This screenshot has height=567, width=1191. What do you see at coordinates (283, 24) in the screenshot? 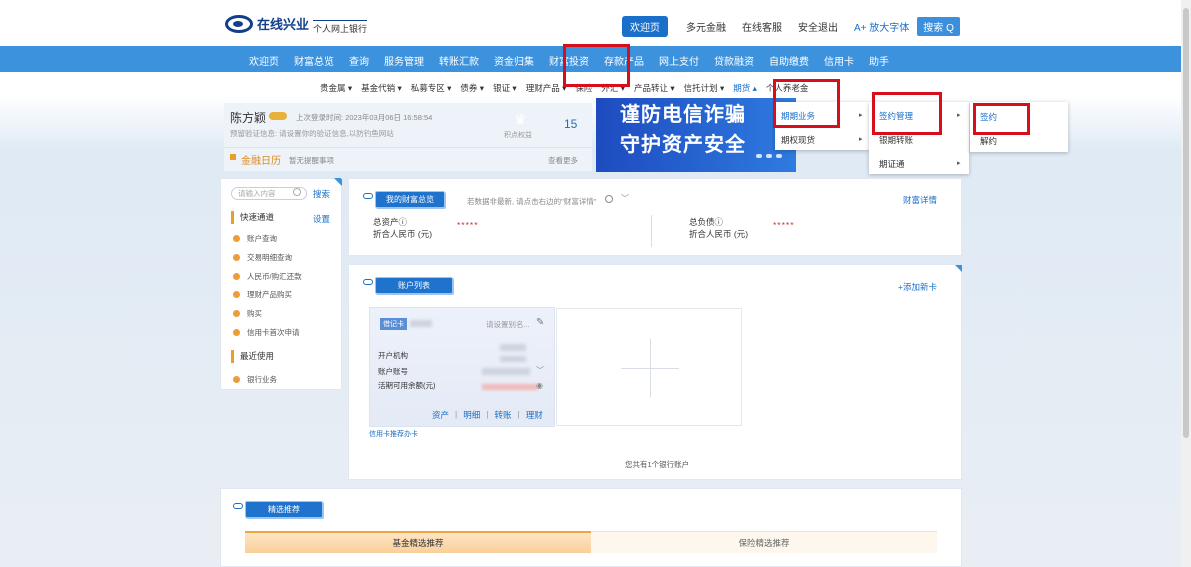
I see `logo-brand: 在线兴业` at bounding box center [283, 24].